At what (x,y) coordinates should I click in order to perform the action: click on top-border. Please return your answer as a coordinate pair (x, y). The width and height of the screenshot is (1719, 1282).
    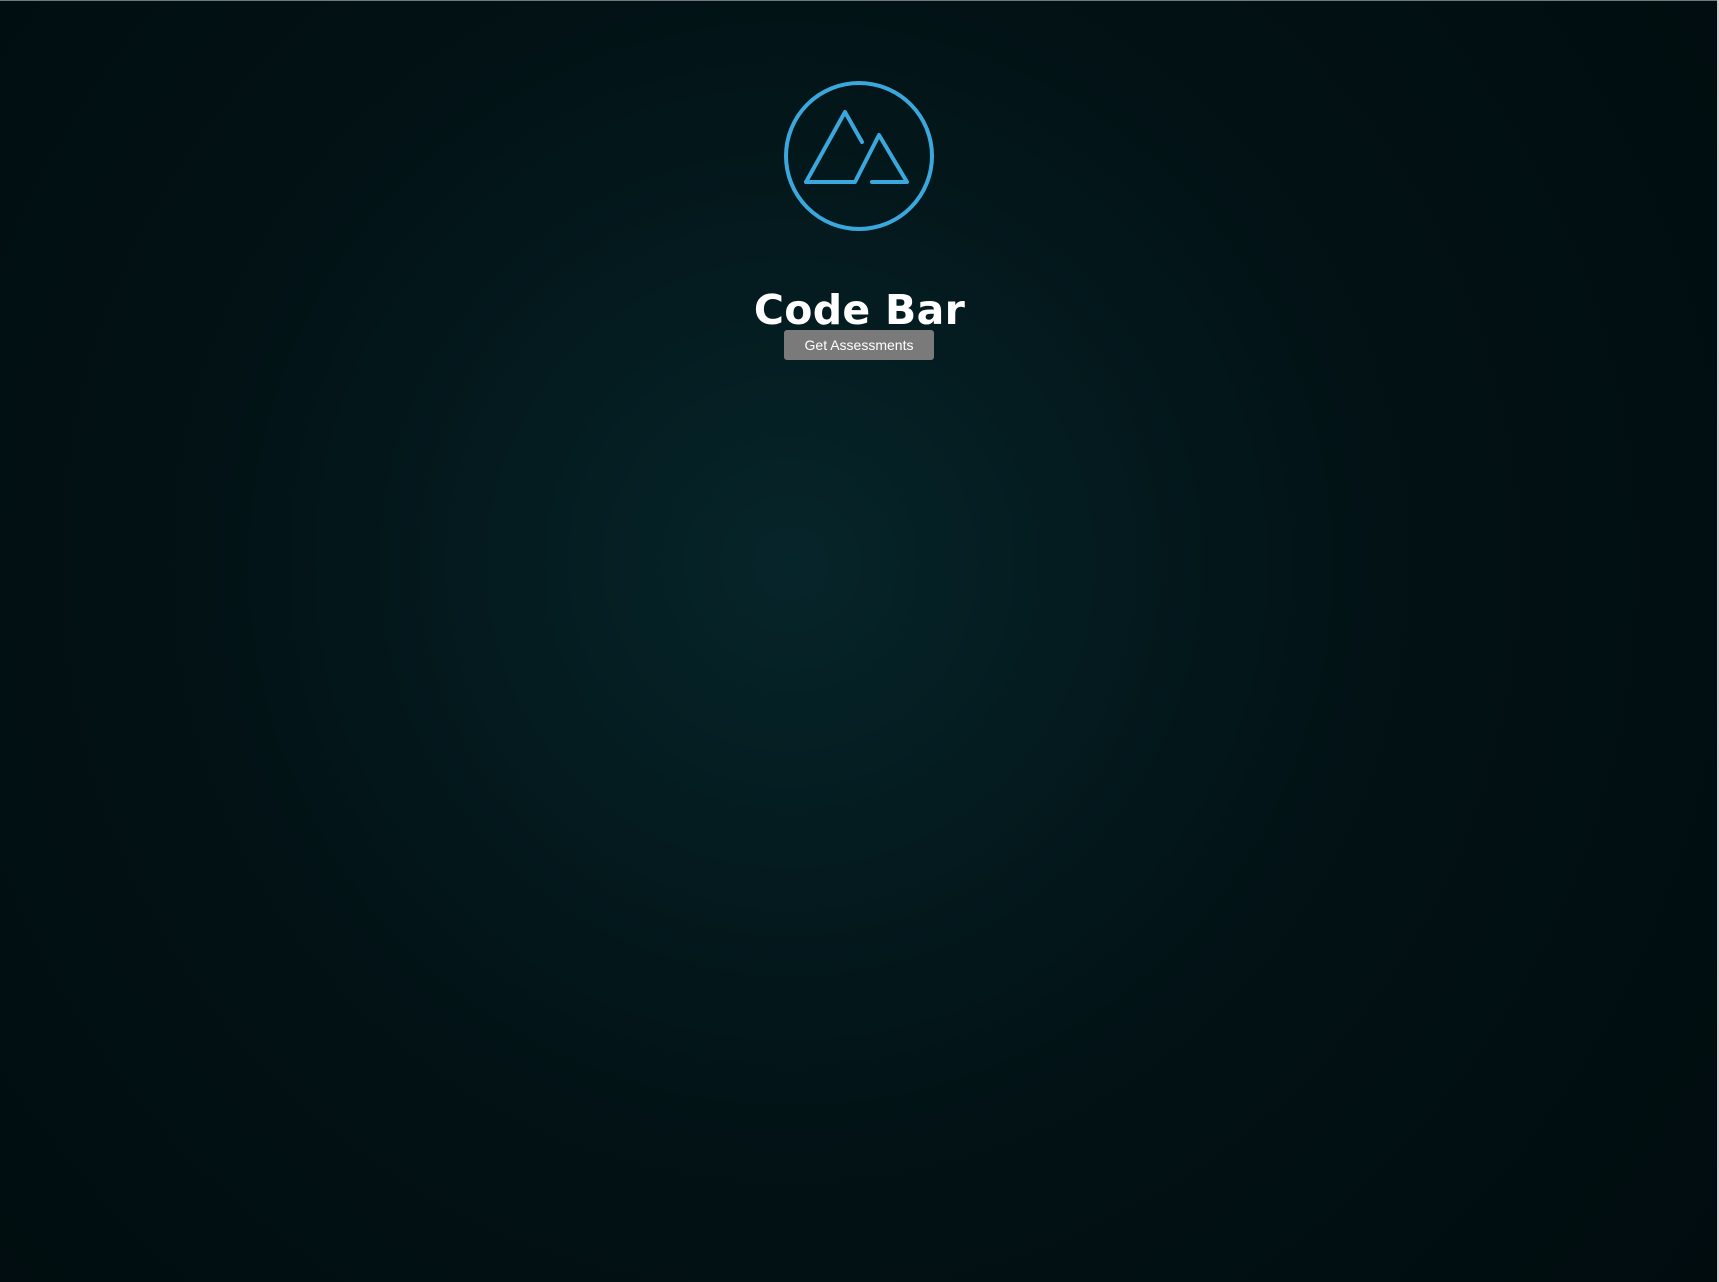
    Looking at the image, I should click on (859, 0).